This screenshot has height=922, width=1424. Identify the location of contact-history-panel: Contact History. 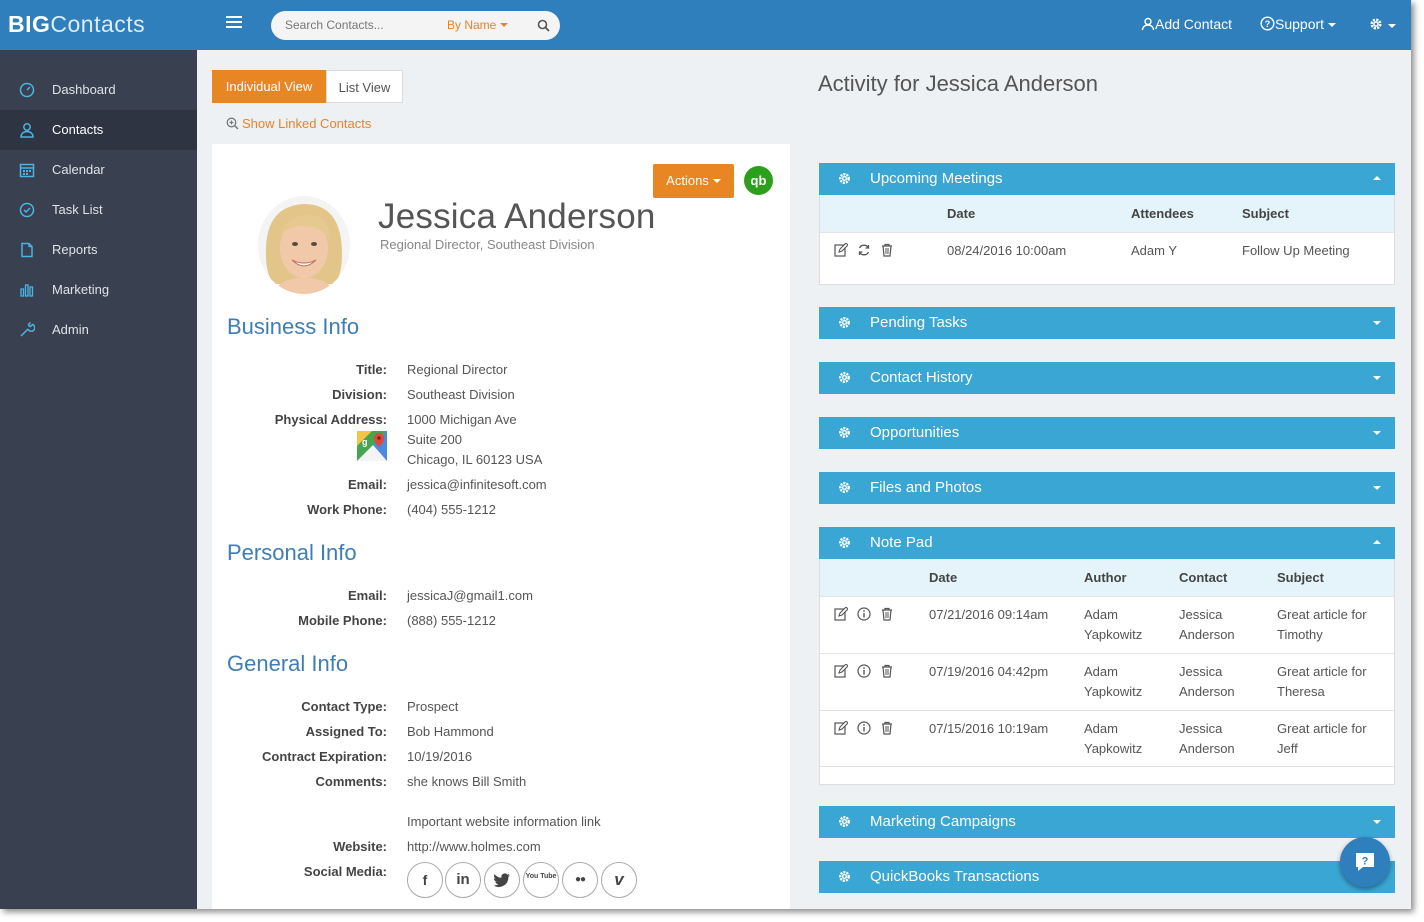
(1107, 378).